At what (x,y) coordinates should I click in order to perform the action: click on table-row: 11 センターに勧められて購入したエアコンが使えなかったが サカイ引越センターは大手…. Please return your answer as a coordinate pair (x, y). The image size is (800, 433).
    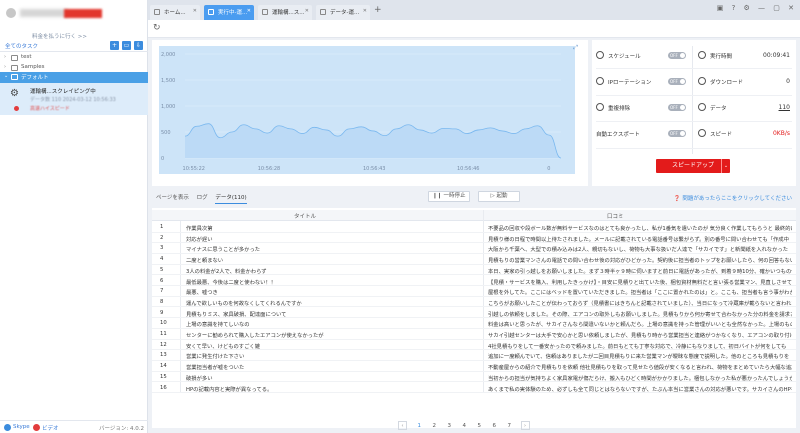
    Looking at the image, I should click on (474, 334).